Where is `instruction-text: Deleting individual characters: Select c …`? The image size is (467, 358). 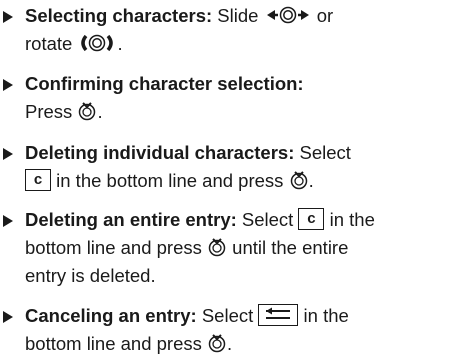 instruction-text: Deleting individual characters: Select c … is located at coordinates (188, 167).